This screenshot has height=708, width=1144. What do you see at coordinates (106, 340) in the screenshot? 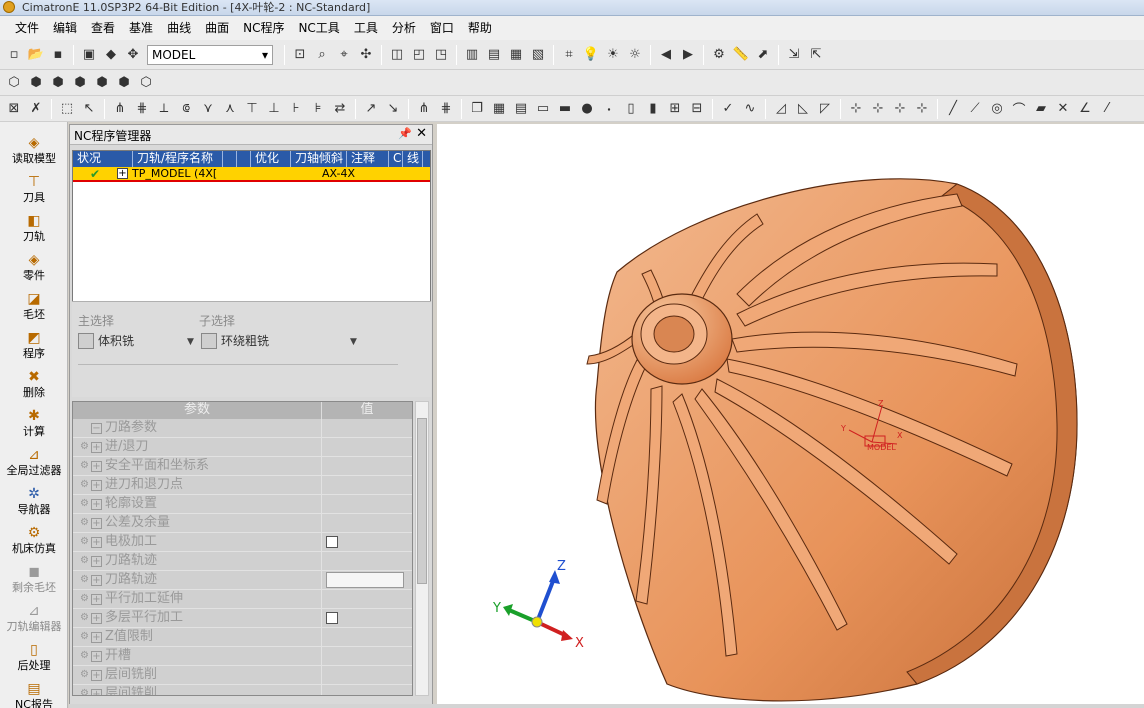
I see `main-select: 体积铣` at bounding box center [106, 340].